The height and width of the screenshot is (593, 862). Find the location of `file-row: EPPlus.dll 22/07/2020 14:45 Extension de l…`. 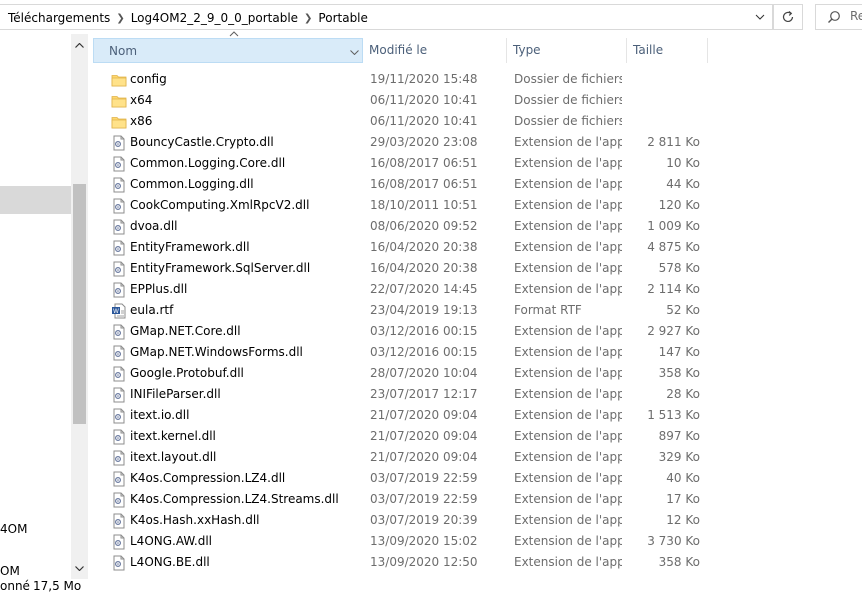

file-row: EPPlus.dll 22/07/2020 14:45 Extension de l… is located at coordinates (477, 289).